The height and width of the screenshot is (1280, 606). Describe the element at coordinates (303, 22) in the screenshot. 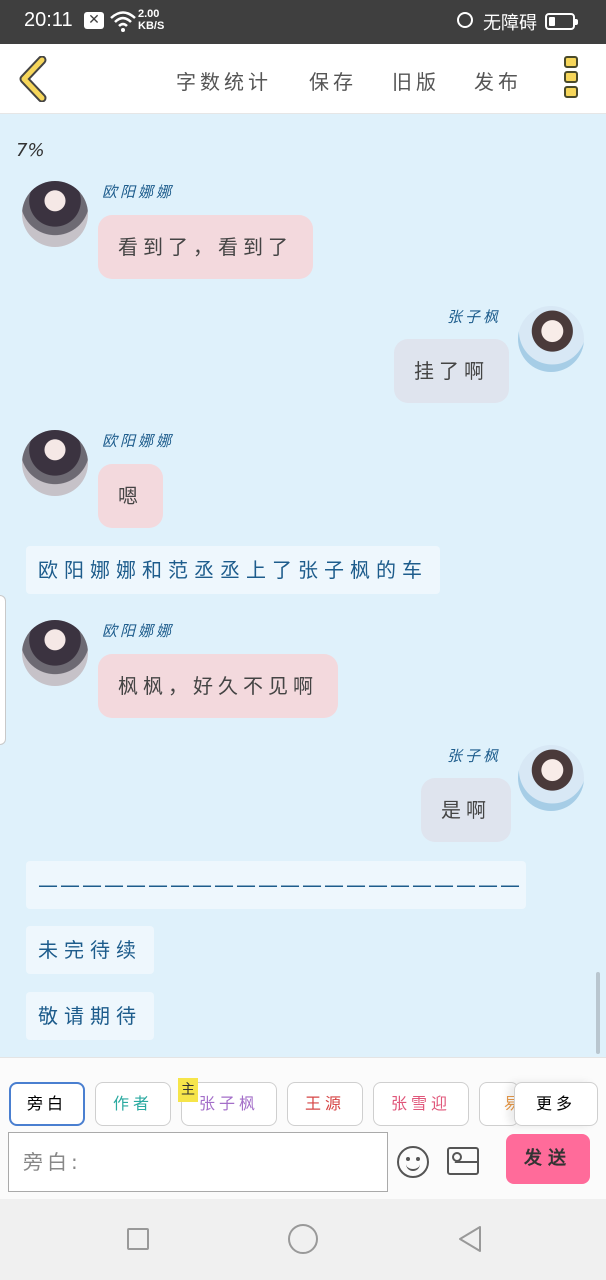

I see `status-bar: 20:11 ✕ 2.00 KB/S 无障碍` at that location.